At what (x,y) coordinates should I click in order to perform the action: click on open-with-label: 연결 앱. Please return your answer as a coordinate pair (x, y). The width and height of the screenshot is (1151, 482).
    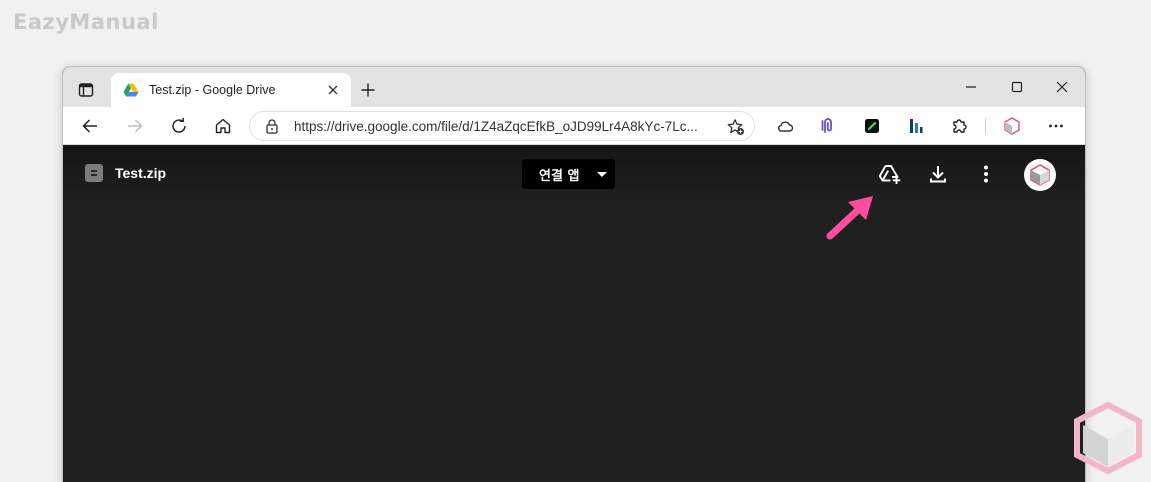
    Looking at the image, I should click on (559, 176).